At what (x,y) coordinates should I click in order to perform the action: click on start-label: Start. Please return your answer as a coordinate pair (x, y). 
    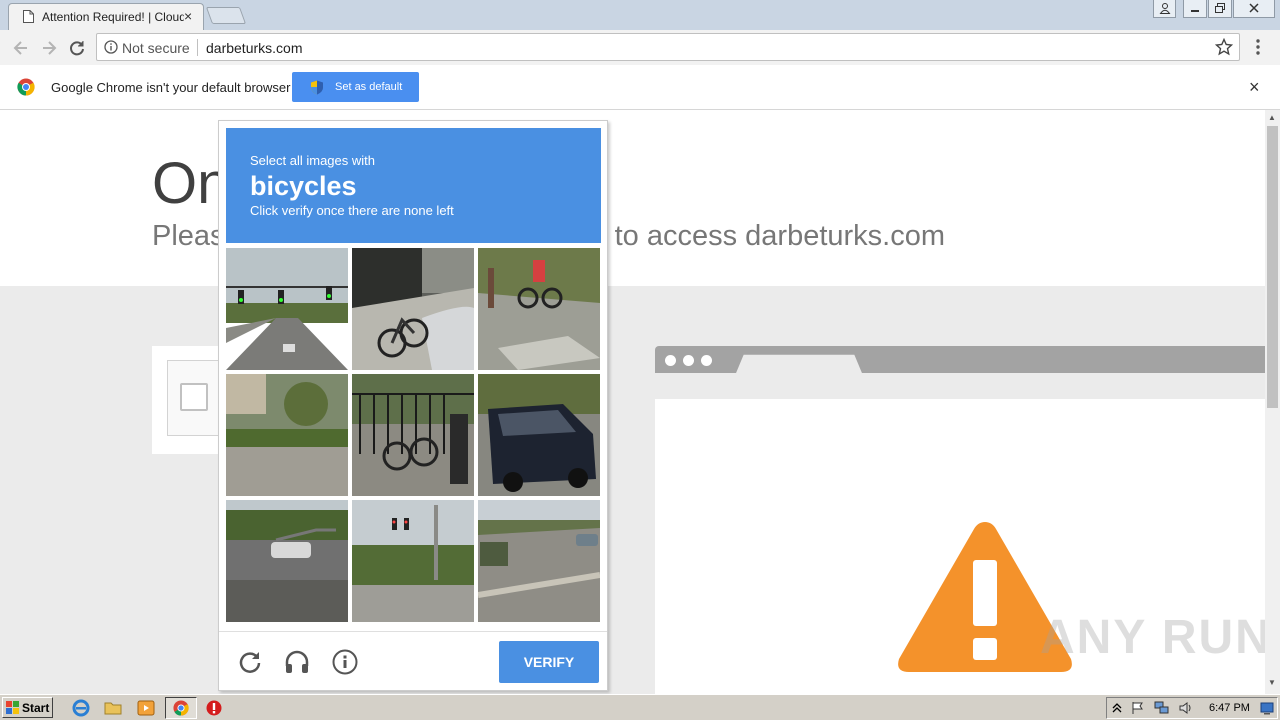
    Looking at the image, I should click on (36, 708).